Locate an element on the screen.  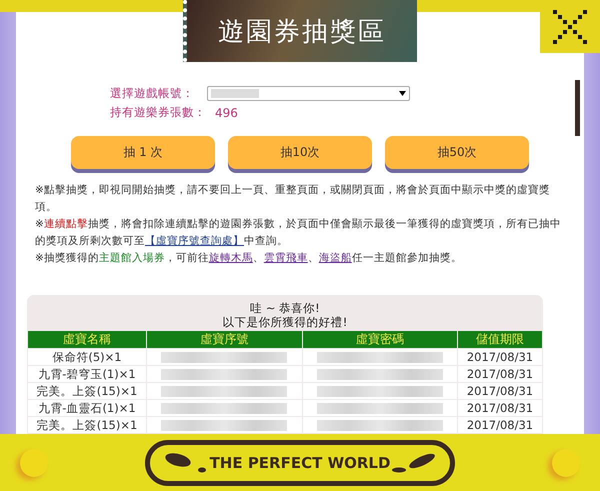
account-dropdown is located at coordinates (308, 93).